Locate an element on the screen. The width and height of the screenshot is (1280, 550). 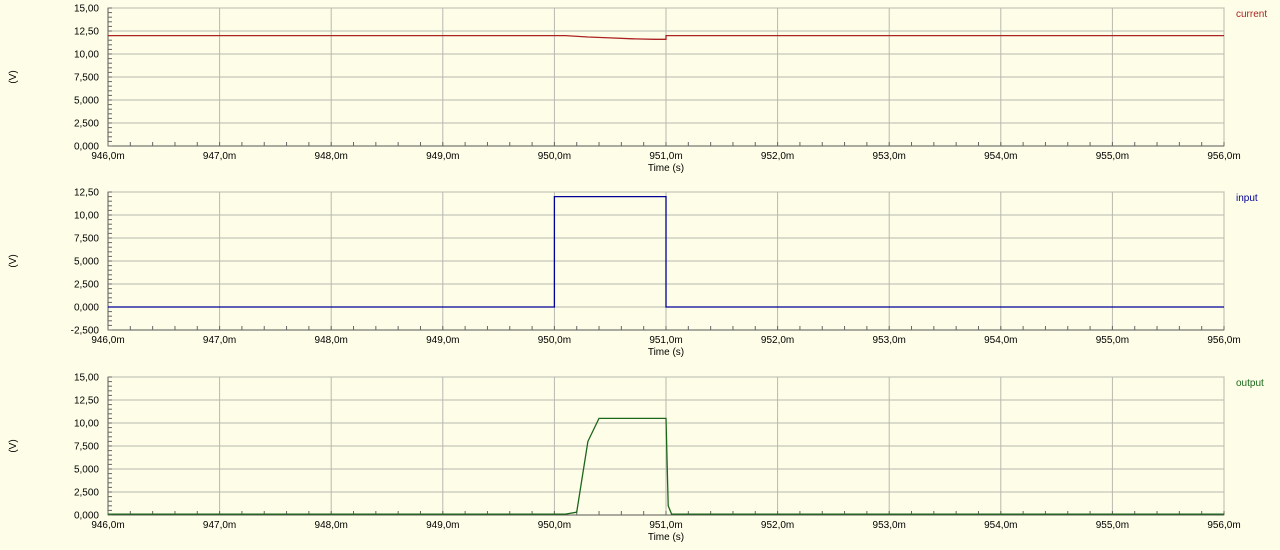
y-tick-label: 0,000 is located at coordinates (86, 308).